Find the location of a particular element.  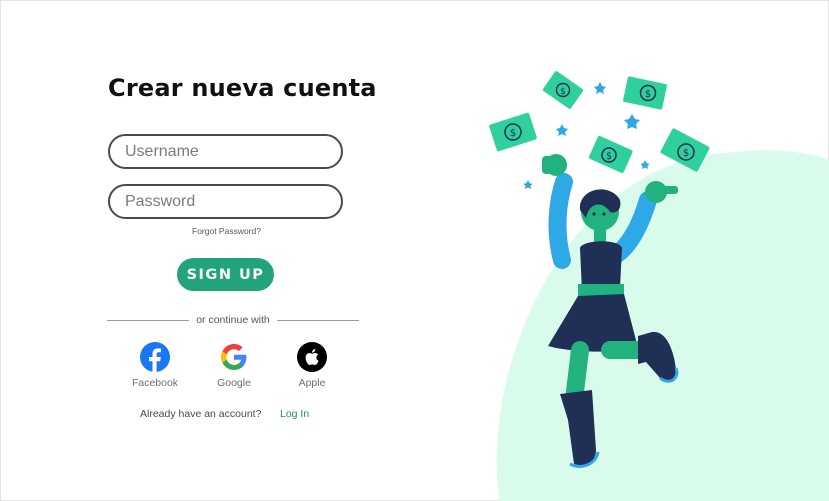

divider-line-right is located at coordinates (318, 320).